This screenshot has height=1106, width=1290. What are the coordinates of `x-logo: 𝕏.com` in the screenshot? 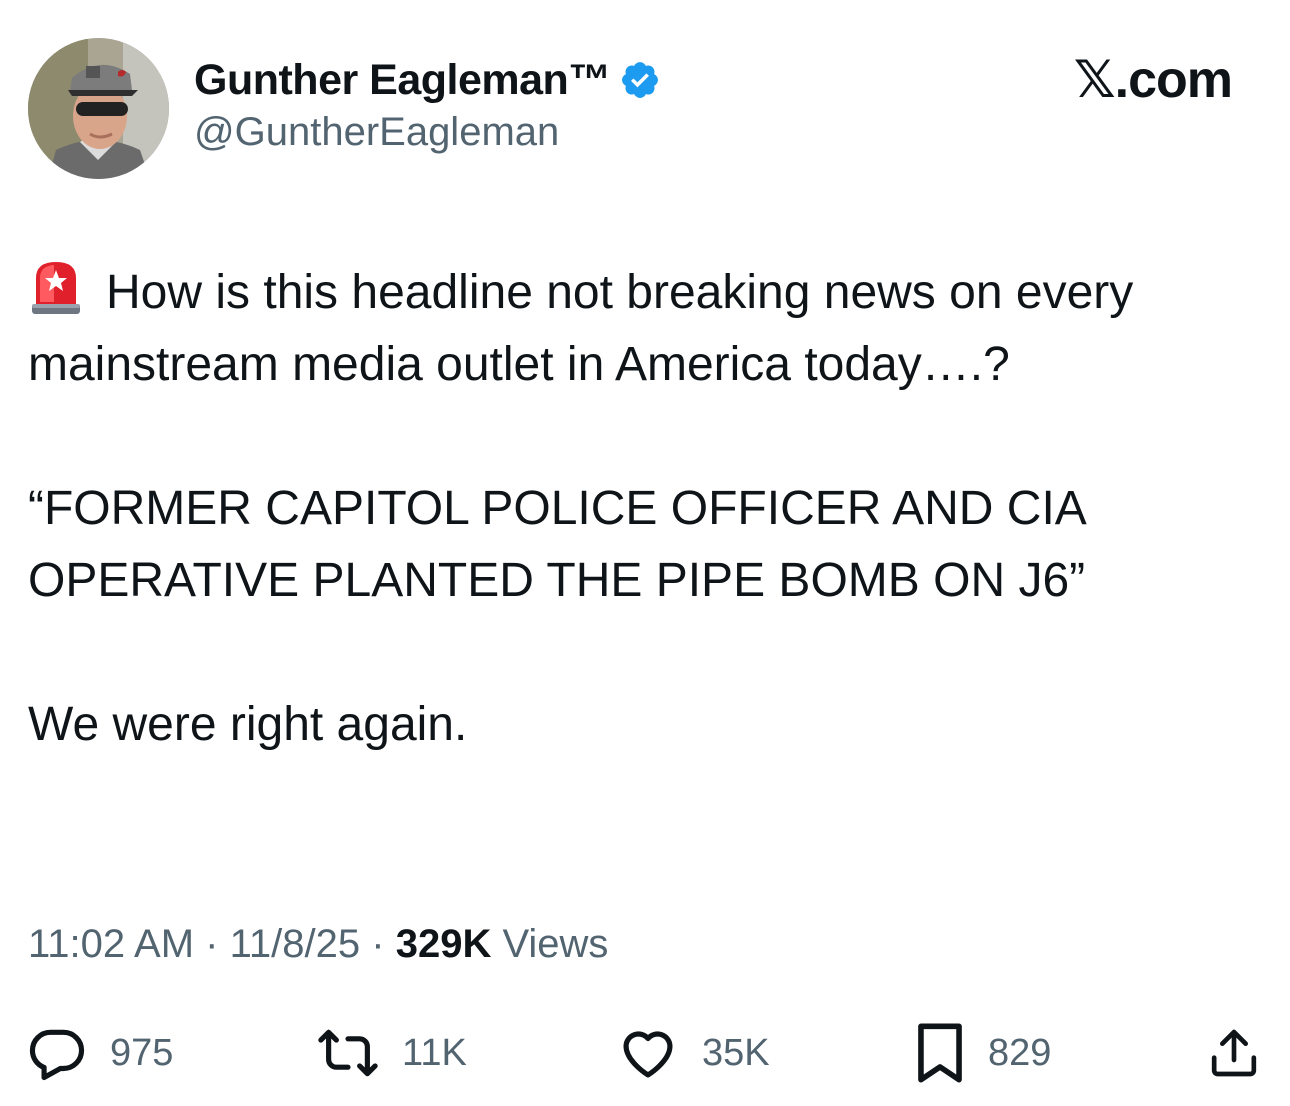 It's located at (1153, 80).